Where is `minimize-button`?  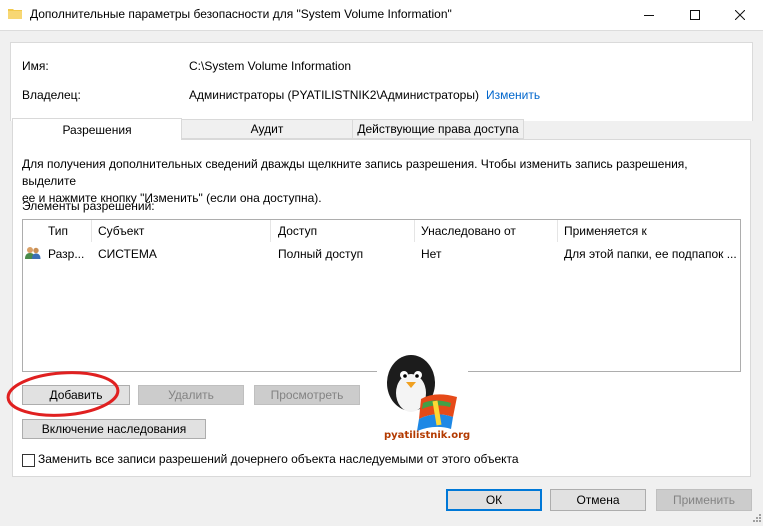 minimize-button is located at coordinates (649, 15).